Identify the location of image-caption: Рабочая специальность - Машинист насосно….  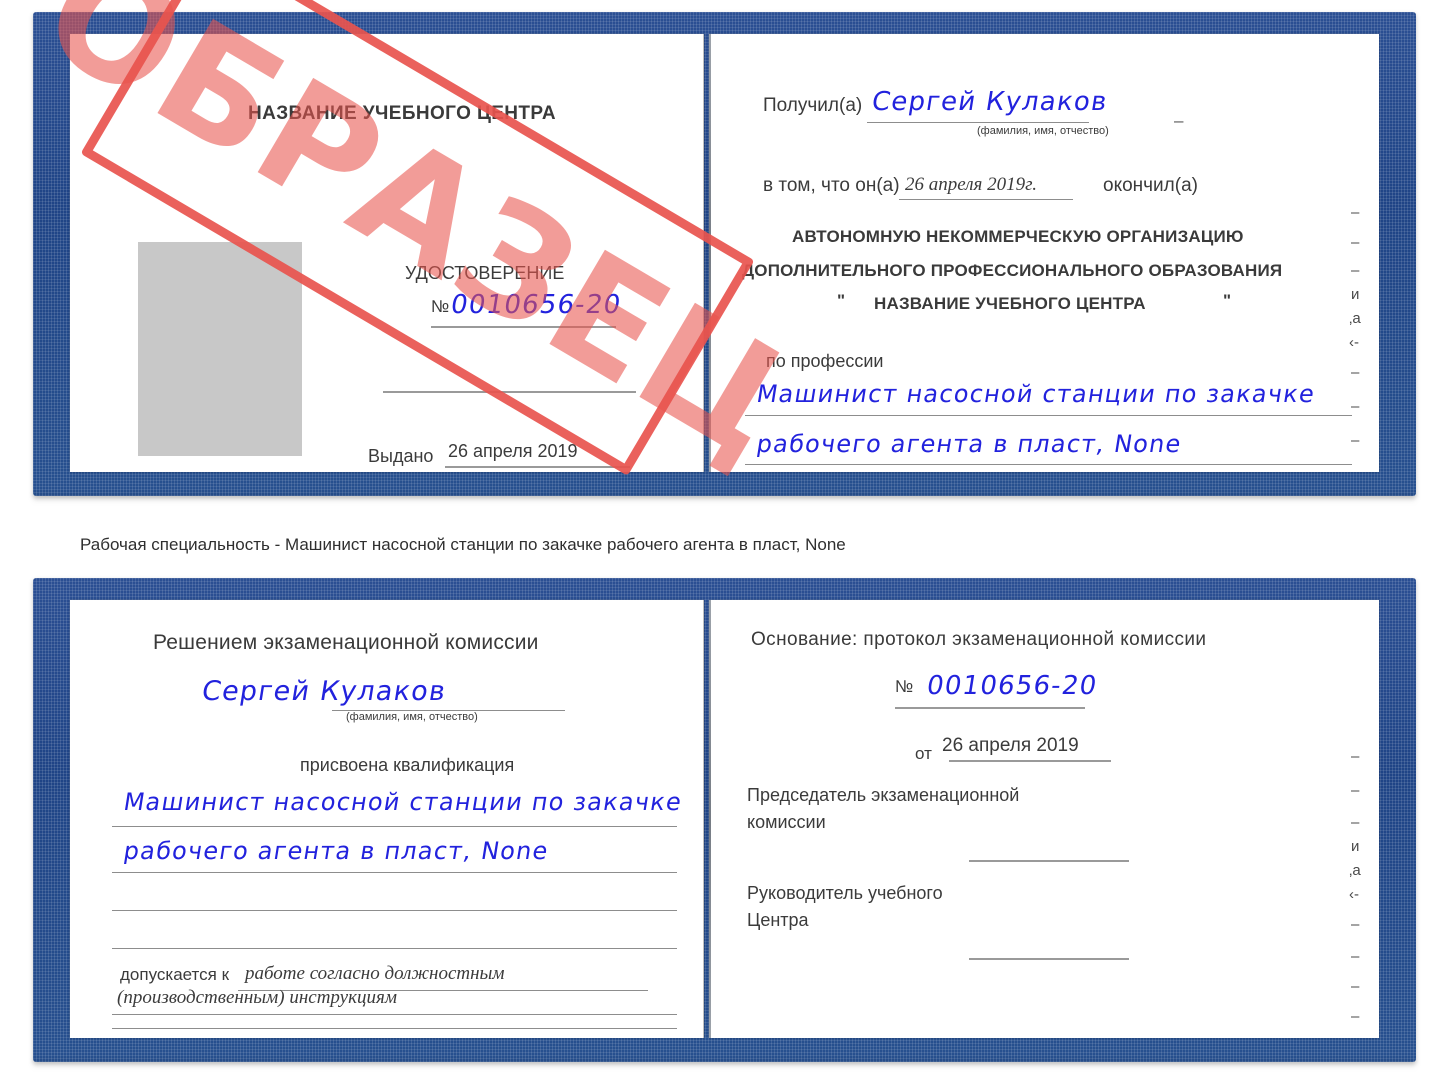
(463, 544).